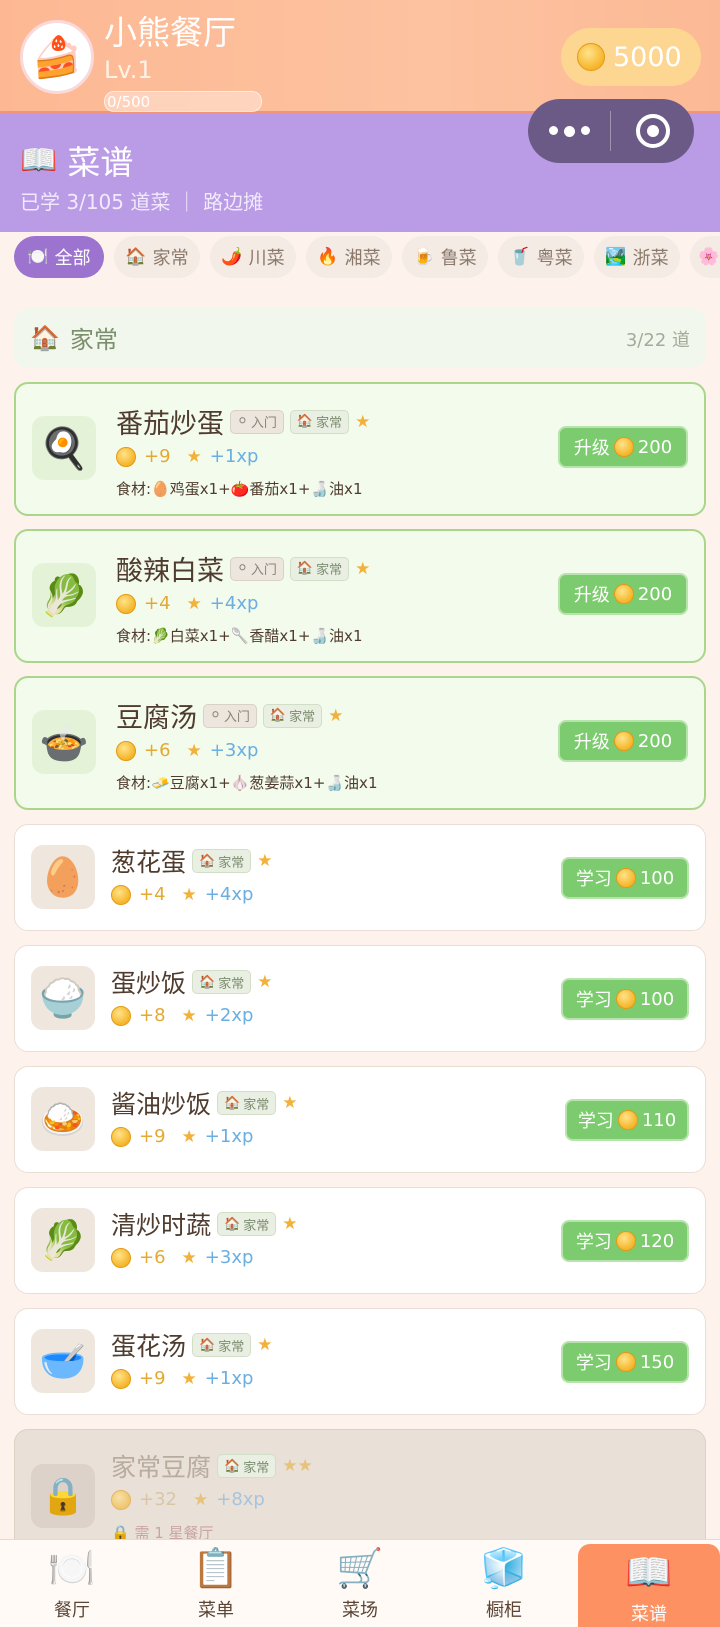 This screenshot has height=1627, width=720. I want to click on tab-shandong: 🍺 鲁菜, so click(445, 257).